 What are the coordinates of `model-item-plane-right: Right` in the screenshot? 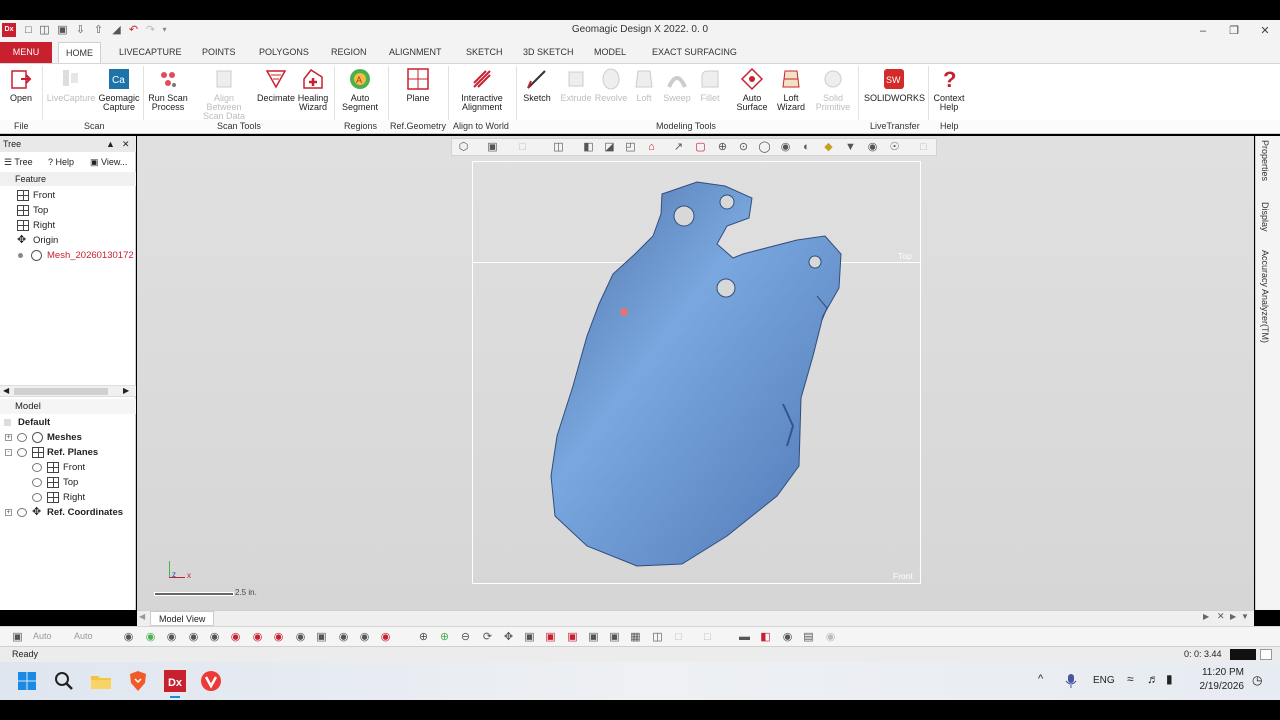 It's located at (68, 497).